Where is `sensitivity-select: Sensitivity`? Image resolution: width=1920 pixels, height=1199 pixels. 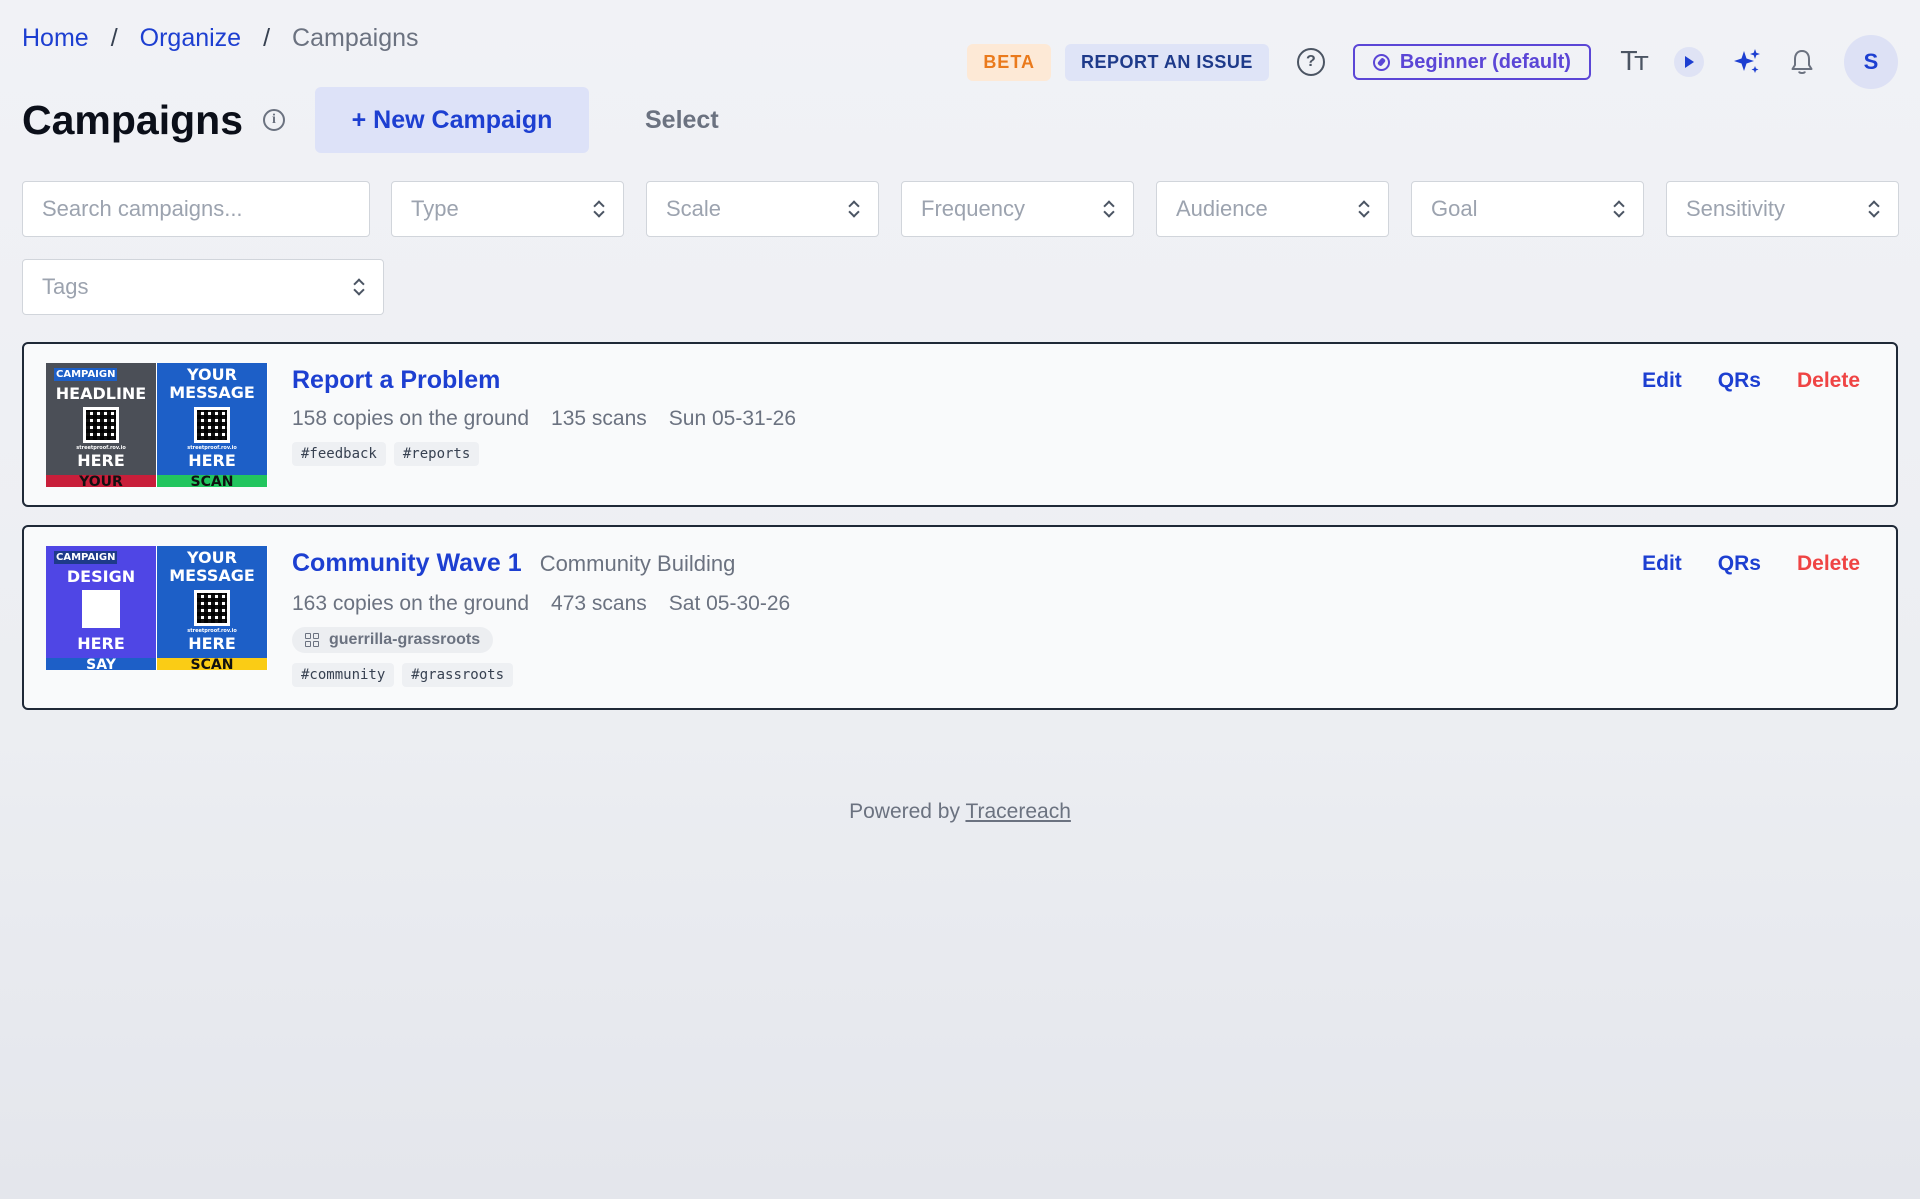 sensitivity-select: Sensitivity is located at coordinates (1782, 209).